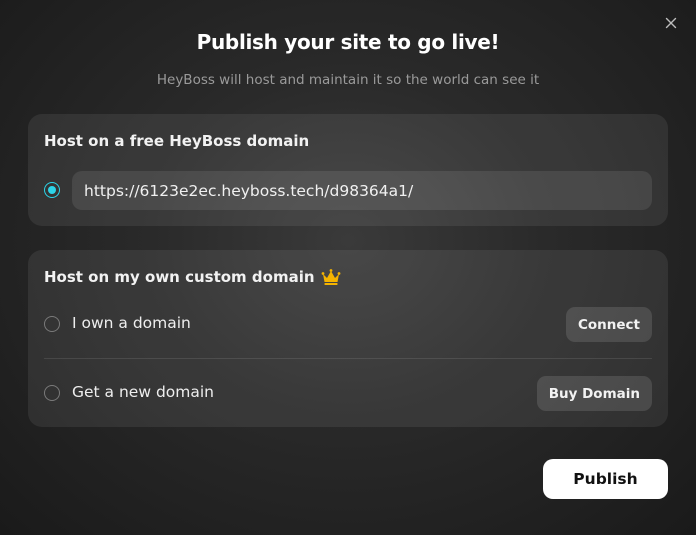 The width and height of the screenshot is (696, 535). I want to click on free-domain-heading: Host on a free HeyBoss domain, so click(176, 141).